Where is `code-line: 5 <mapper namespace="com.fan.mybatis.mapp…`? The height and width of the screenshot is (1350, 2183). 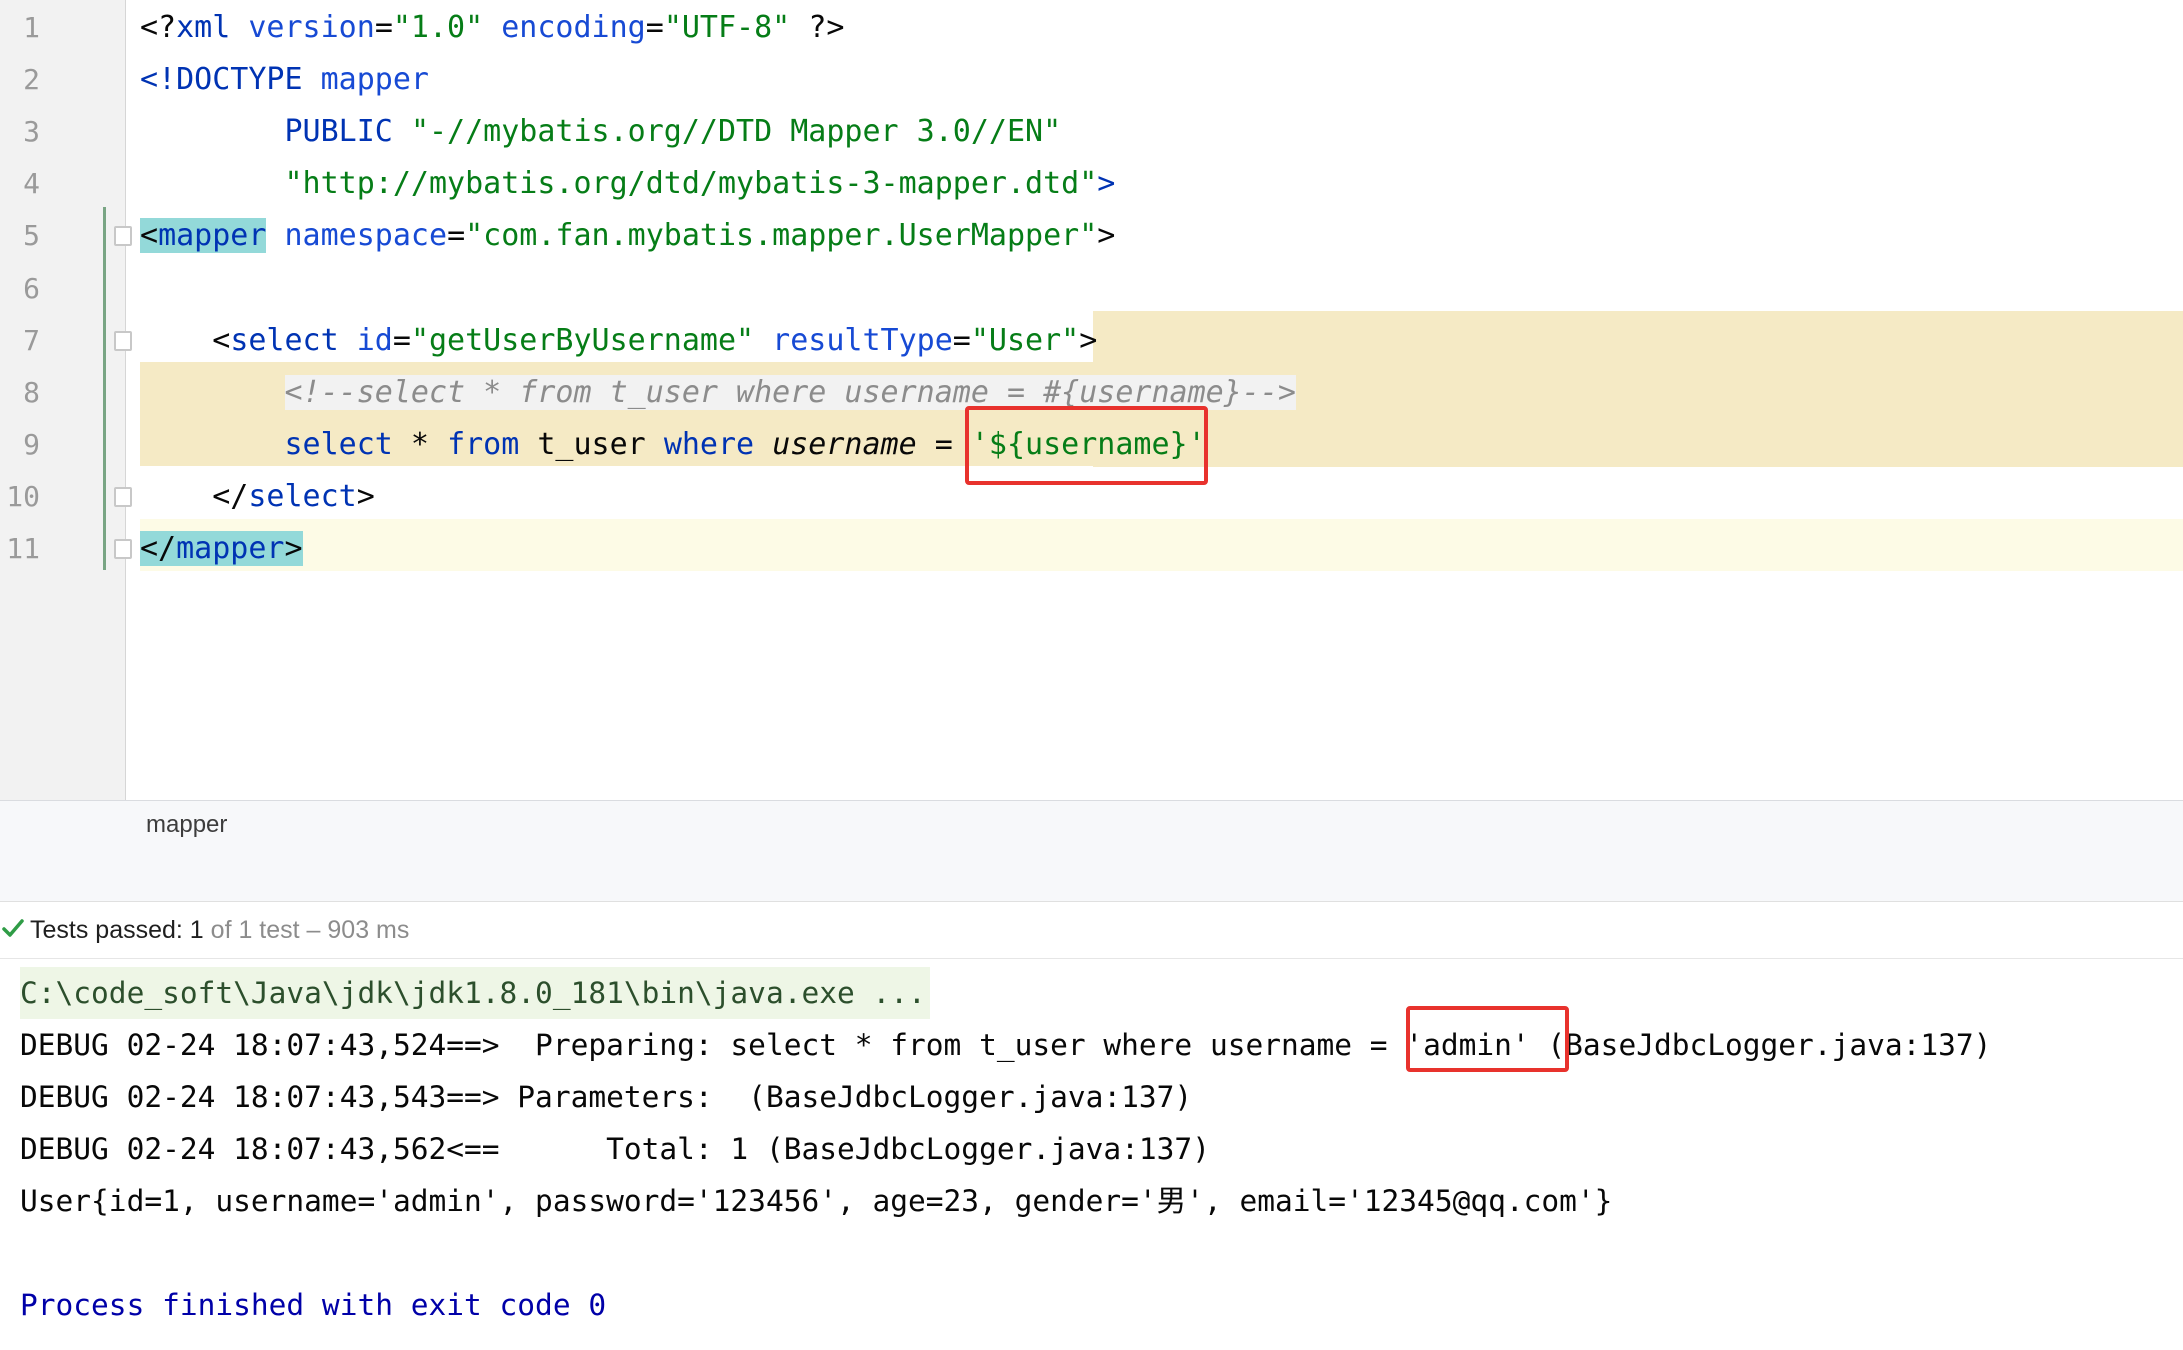 code-line: 5 <mapper namespace="com.fan.mybatis.mapp… is located at coordinates (1091, 236).